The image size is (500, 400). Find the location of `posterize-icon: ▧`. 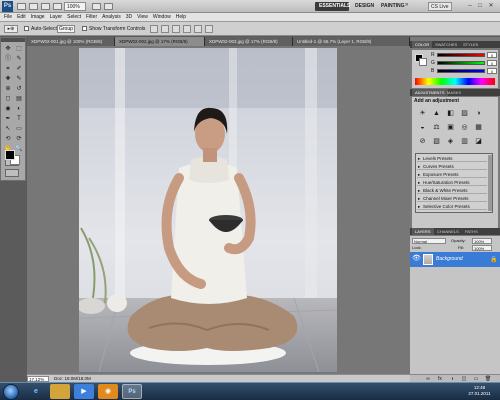

posterize-icon: ▧ is located at coordinates (436, 141).